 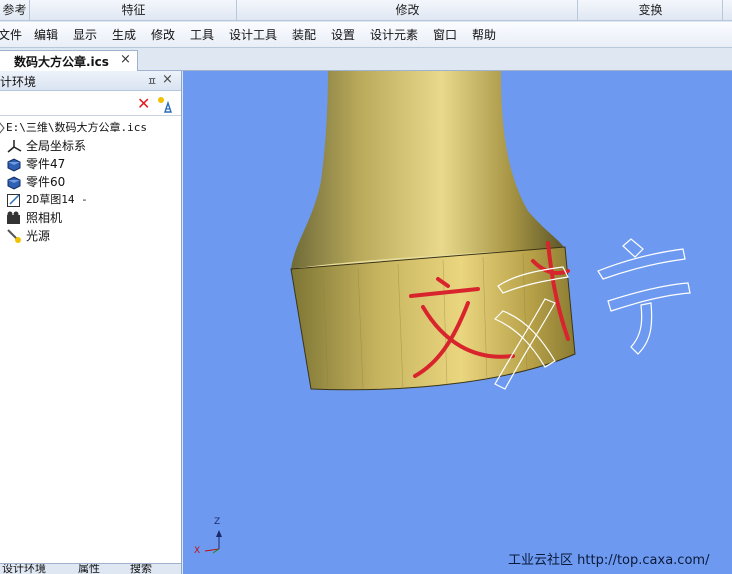 I want to click on tab-search: 搜索, so click(x=141, y=569).